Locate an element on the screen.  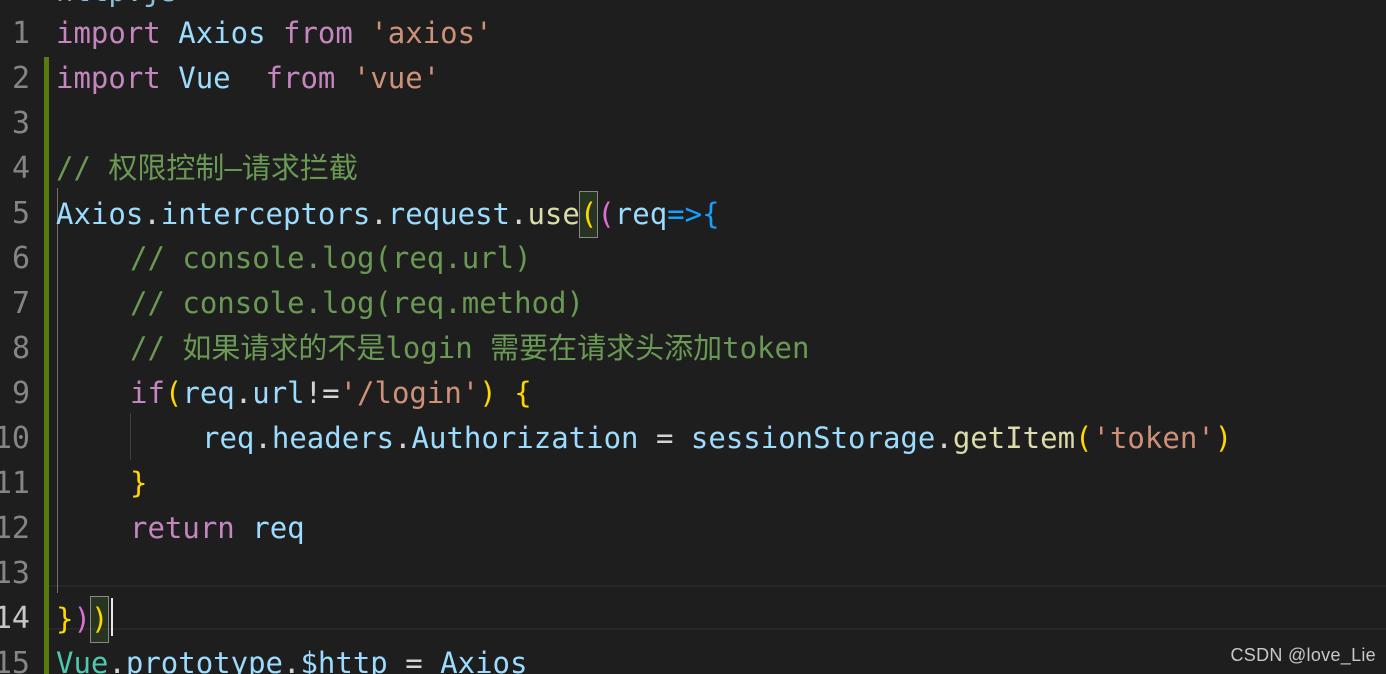
code-line-7: // console.log(req.method) is located at coordinates (693, 303).